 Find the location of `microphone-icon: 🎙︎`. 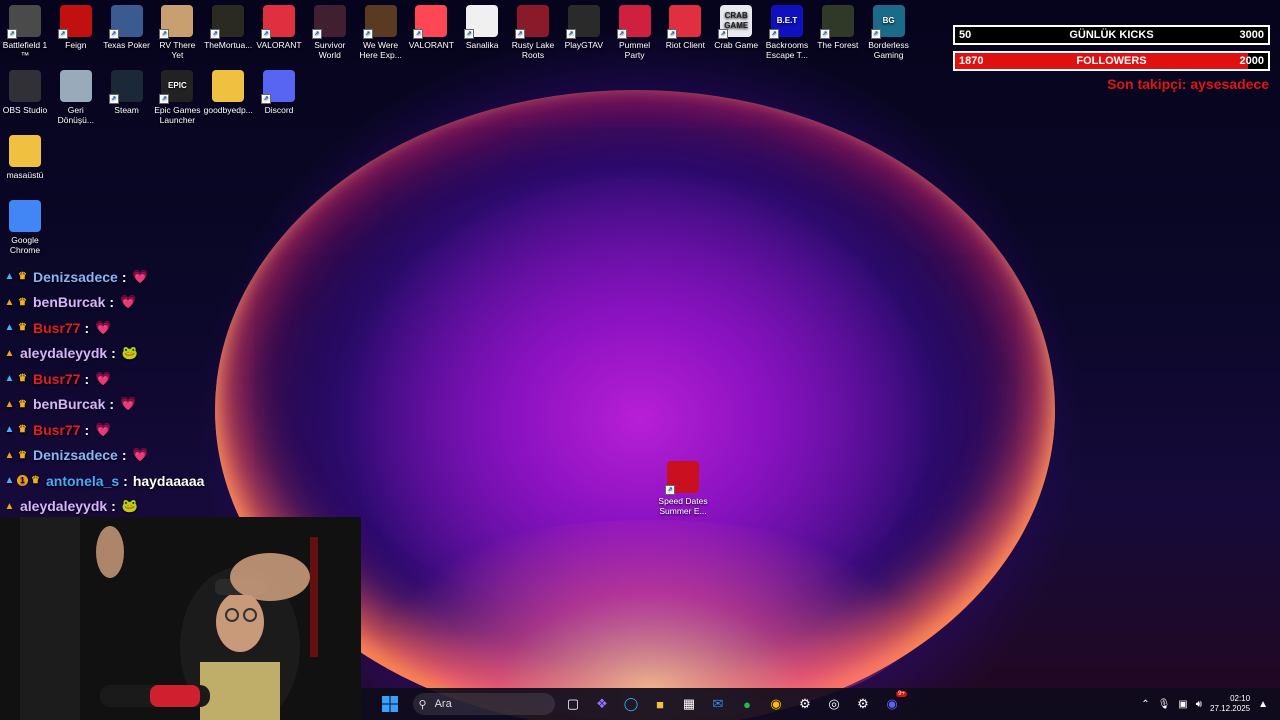

microphone-icon: 🎙︎ is located at coordinates (1164, 704).